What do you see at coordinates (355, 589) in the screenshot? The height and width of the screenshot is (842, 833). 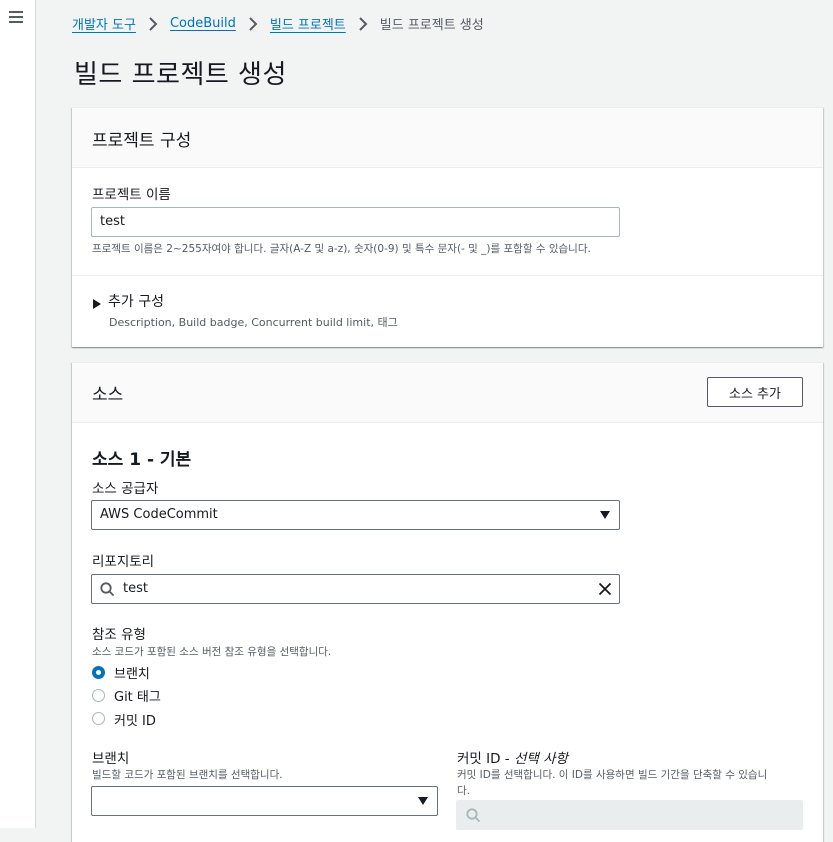 I see `repository-search-input: test` at bounding box center [355, 589].